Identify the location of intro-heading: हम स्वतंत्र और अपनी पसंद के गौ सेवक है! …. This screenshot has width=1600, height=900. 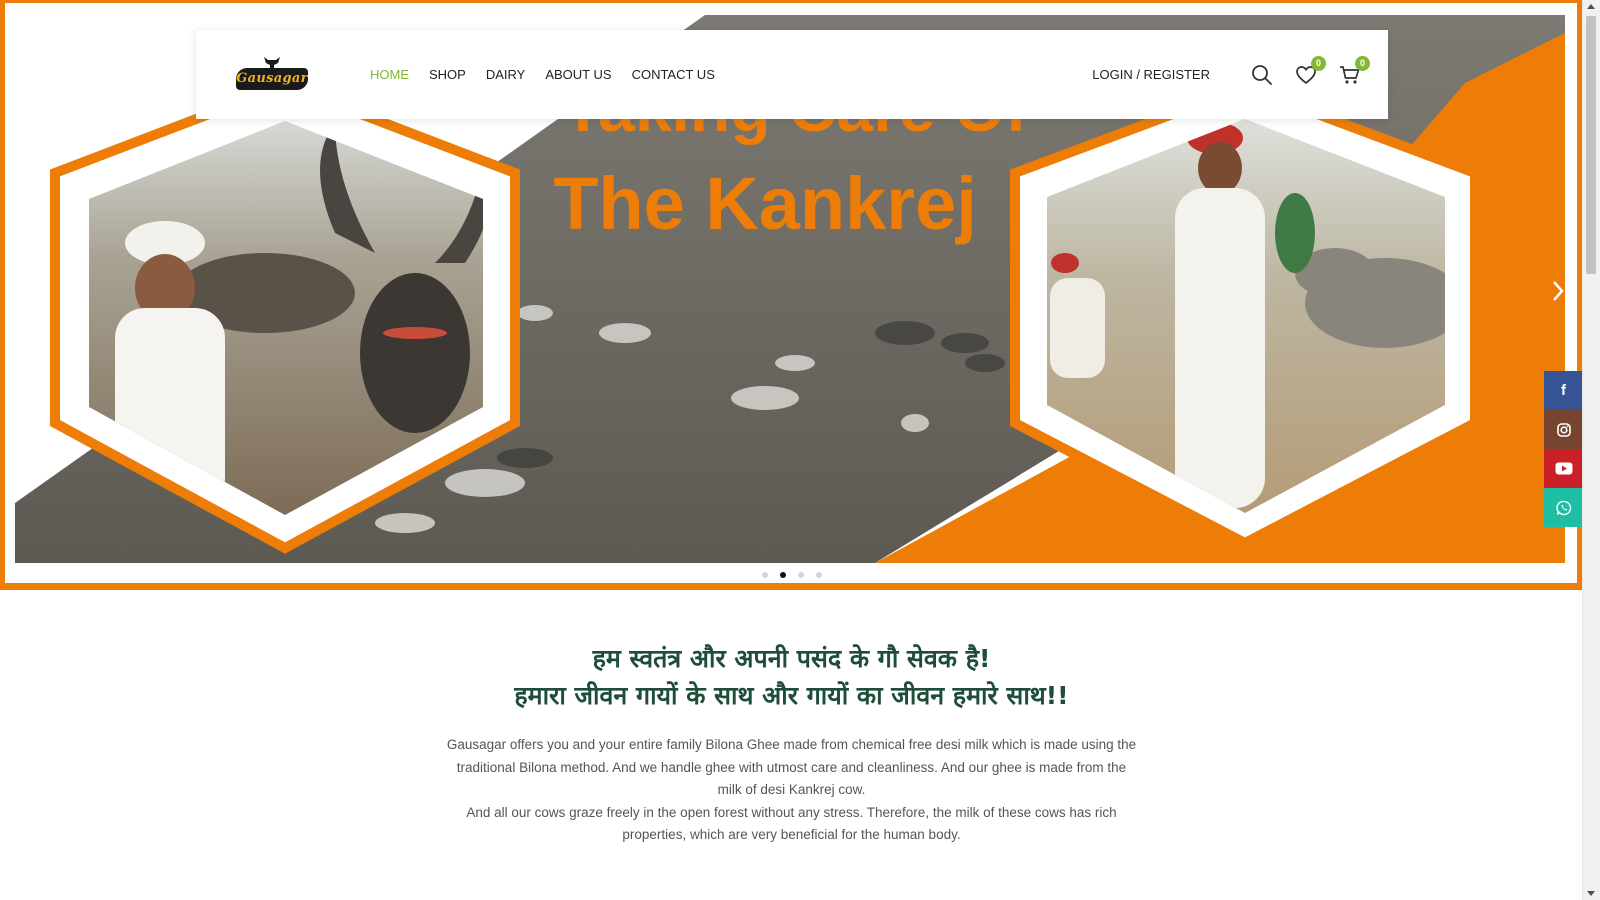
(791, 677).